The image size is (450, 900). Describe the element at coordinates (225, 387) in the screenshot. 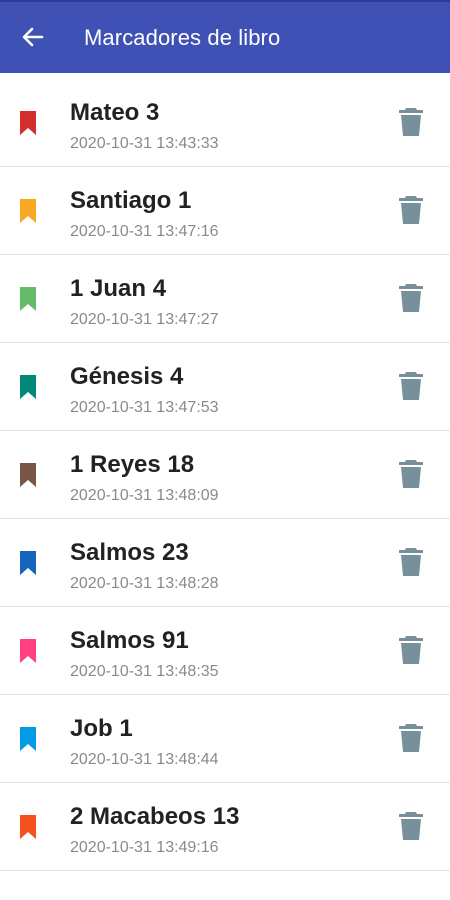

I see `list-item: Génesis 4 2020-10-31 13:47:53` at that location.